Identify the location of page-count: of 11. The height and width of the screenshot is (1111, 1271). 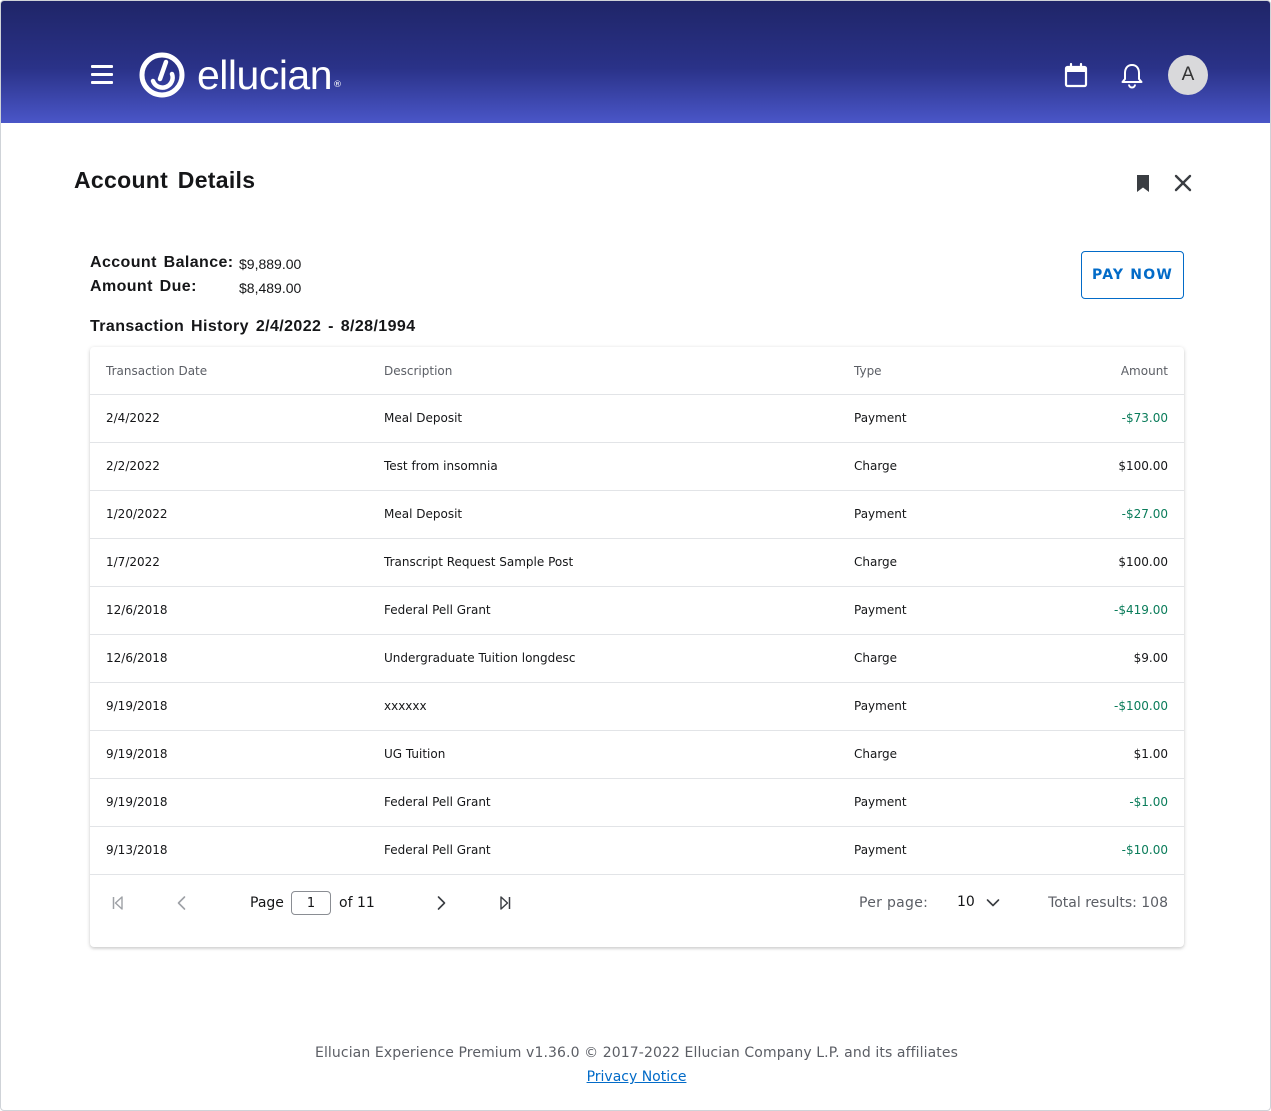
(357, 903).